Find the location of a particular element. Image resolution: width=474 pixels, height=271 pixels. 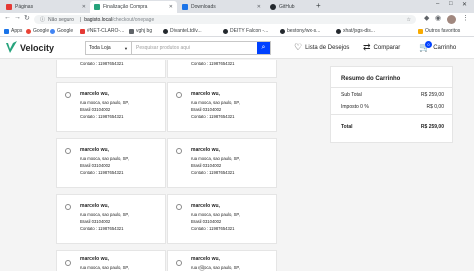

subtotal-value: R$ 259,00 is located at coordinates (432, 95).